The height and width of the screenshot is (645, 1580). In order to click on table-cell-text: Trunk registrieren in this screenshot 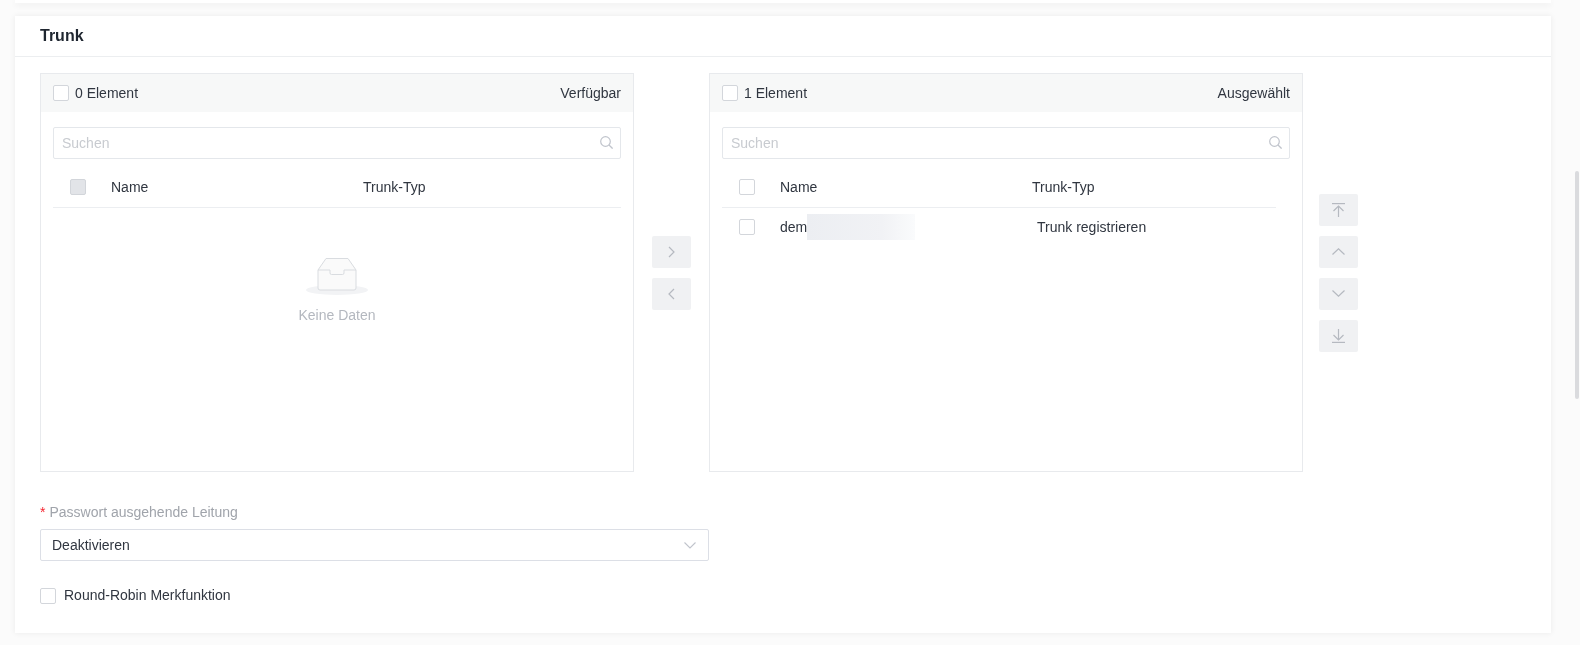, I will do `click(1091, 227)`.